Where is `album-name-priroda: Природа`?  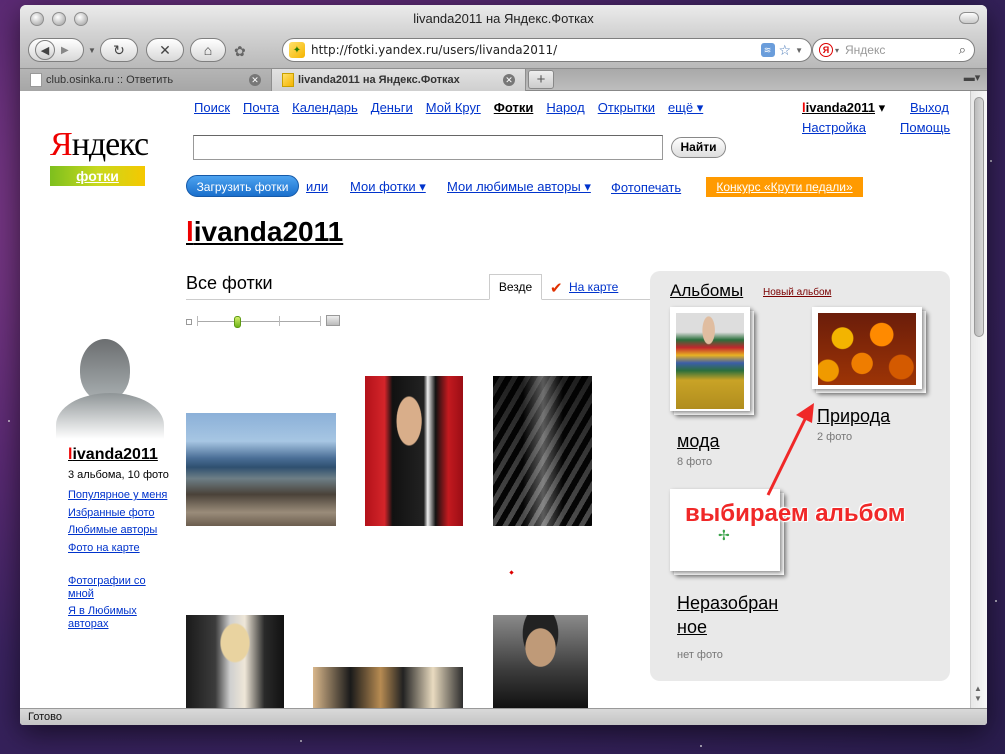
album-name-priroda: Природа is located at coordinates (853, 416).